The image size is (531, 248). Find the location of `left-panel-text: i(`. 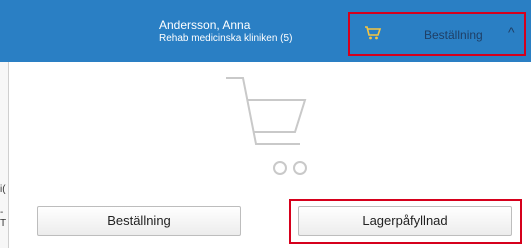

left-panel-text: i( is located at coordinates (3, 189).